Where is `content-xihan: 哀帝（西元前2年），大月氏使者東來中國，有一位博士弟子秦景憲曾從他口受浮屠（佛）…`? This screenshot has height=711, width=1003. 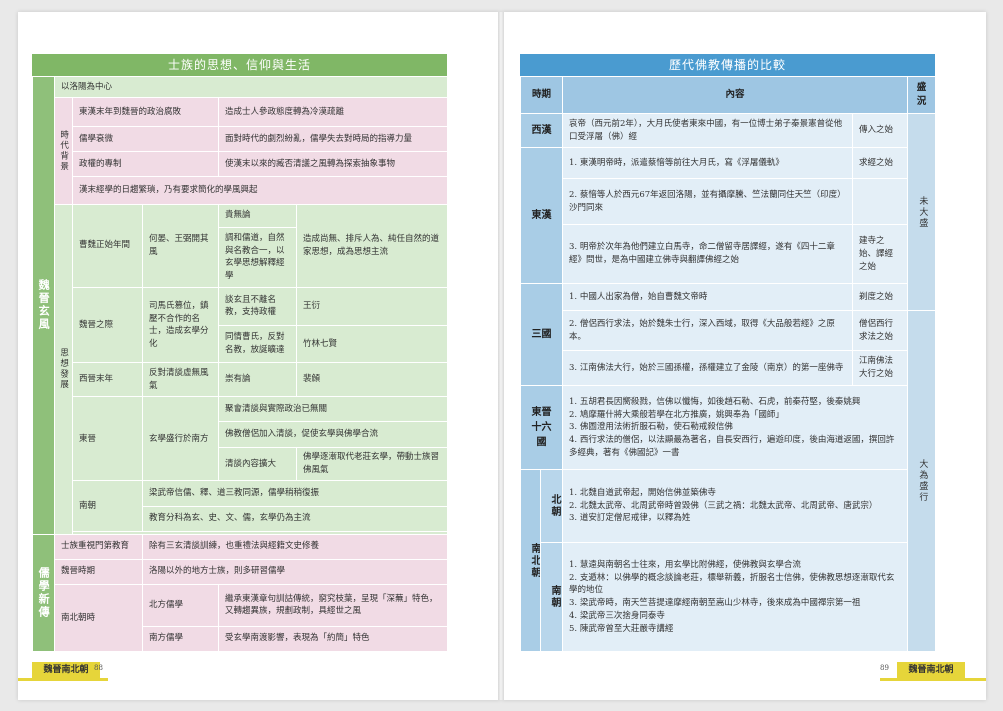
content-xihan: 哀帝（西元前2年），大月氏使者東來中國，有一位博士弟子秦景憲曾從他口受浮屠（佛）… is located at coordinates (708, 131).